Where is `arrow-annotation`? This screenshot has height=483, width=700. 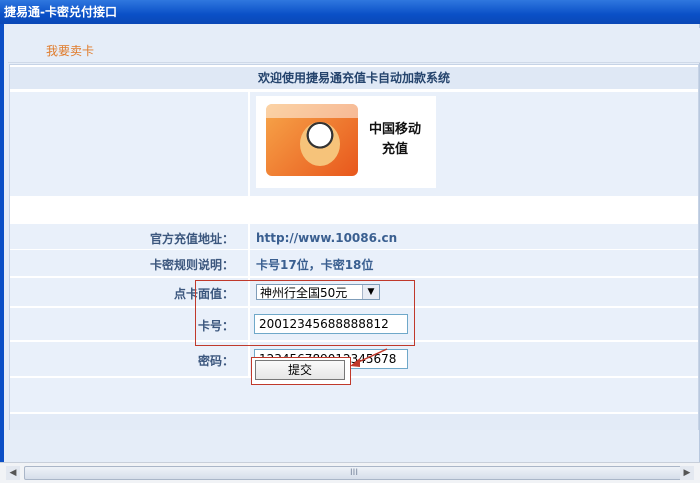
arrow-annotation is located at coordinates (369, 357).